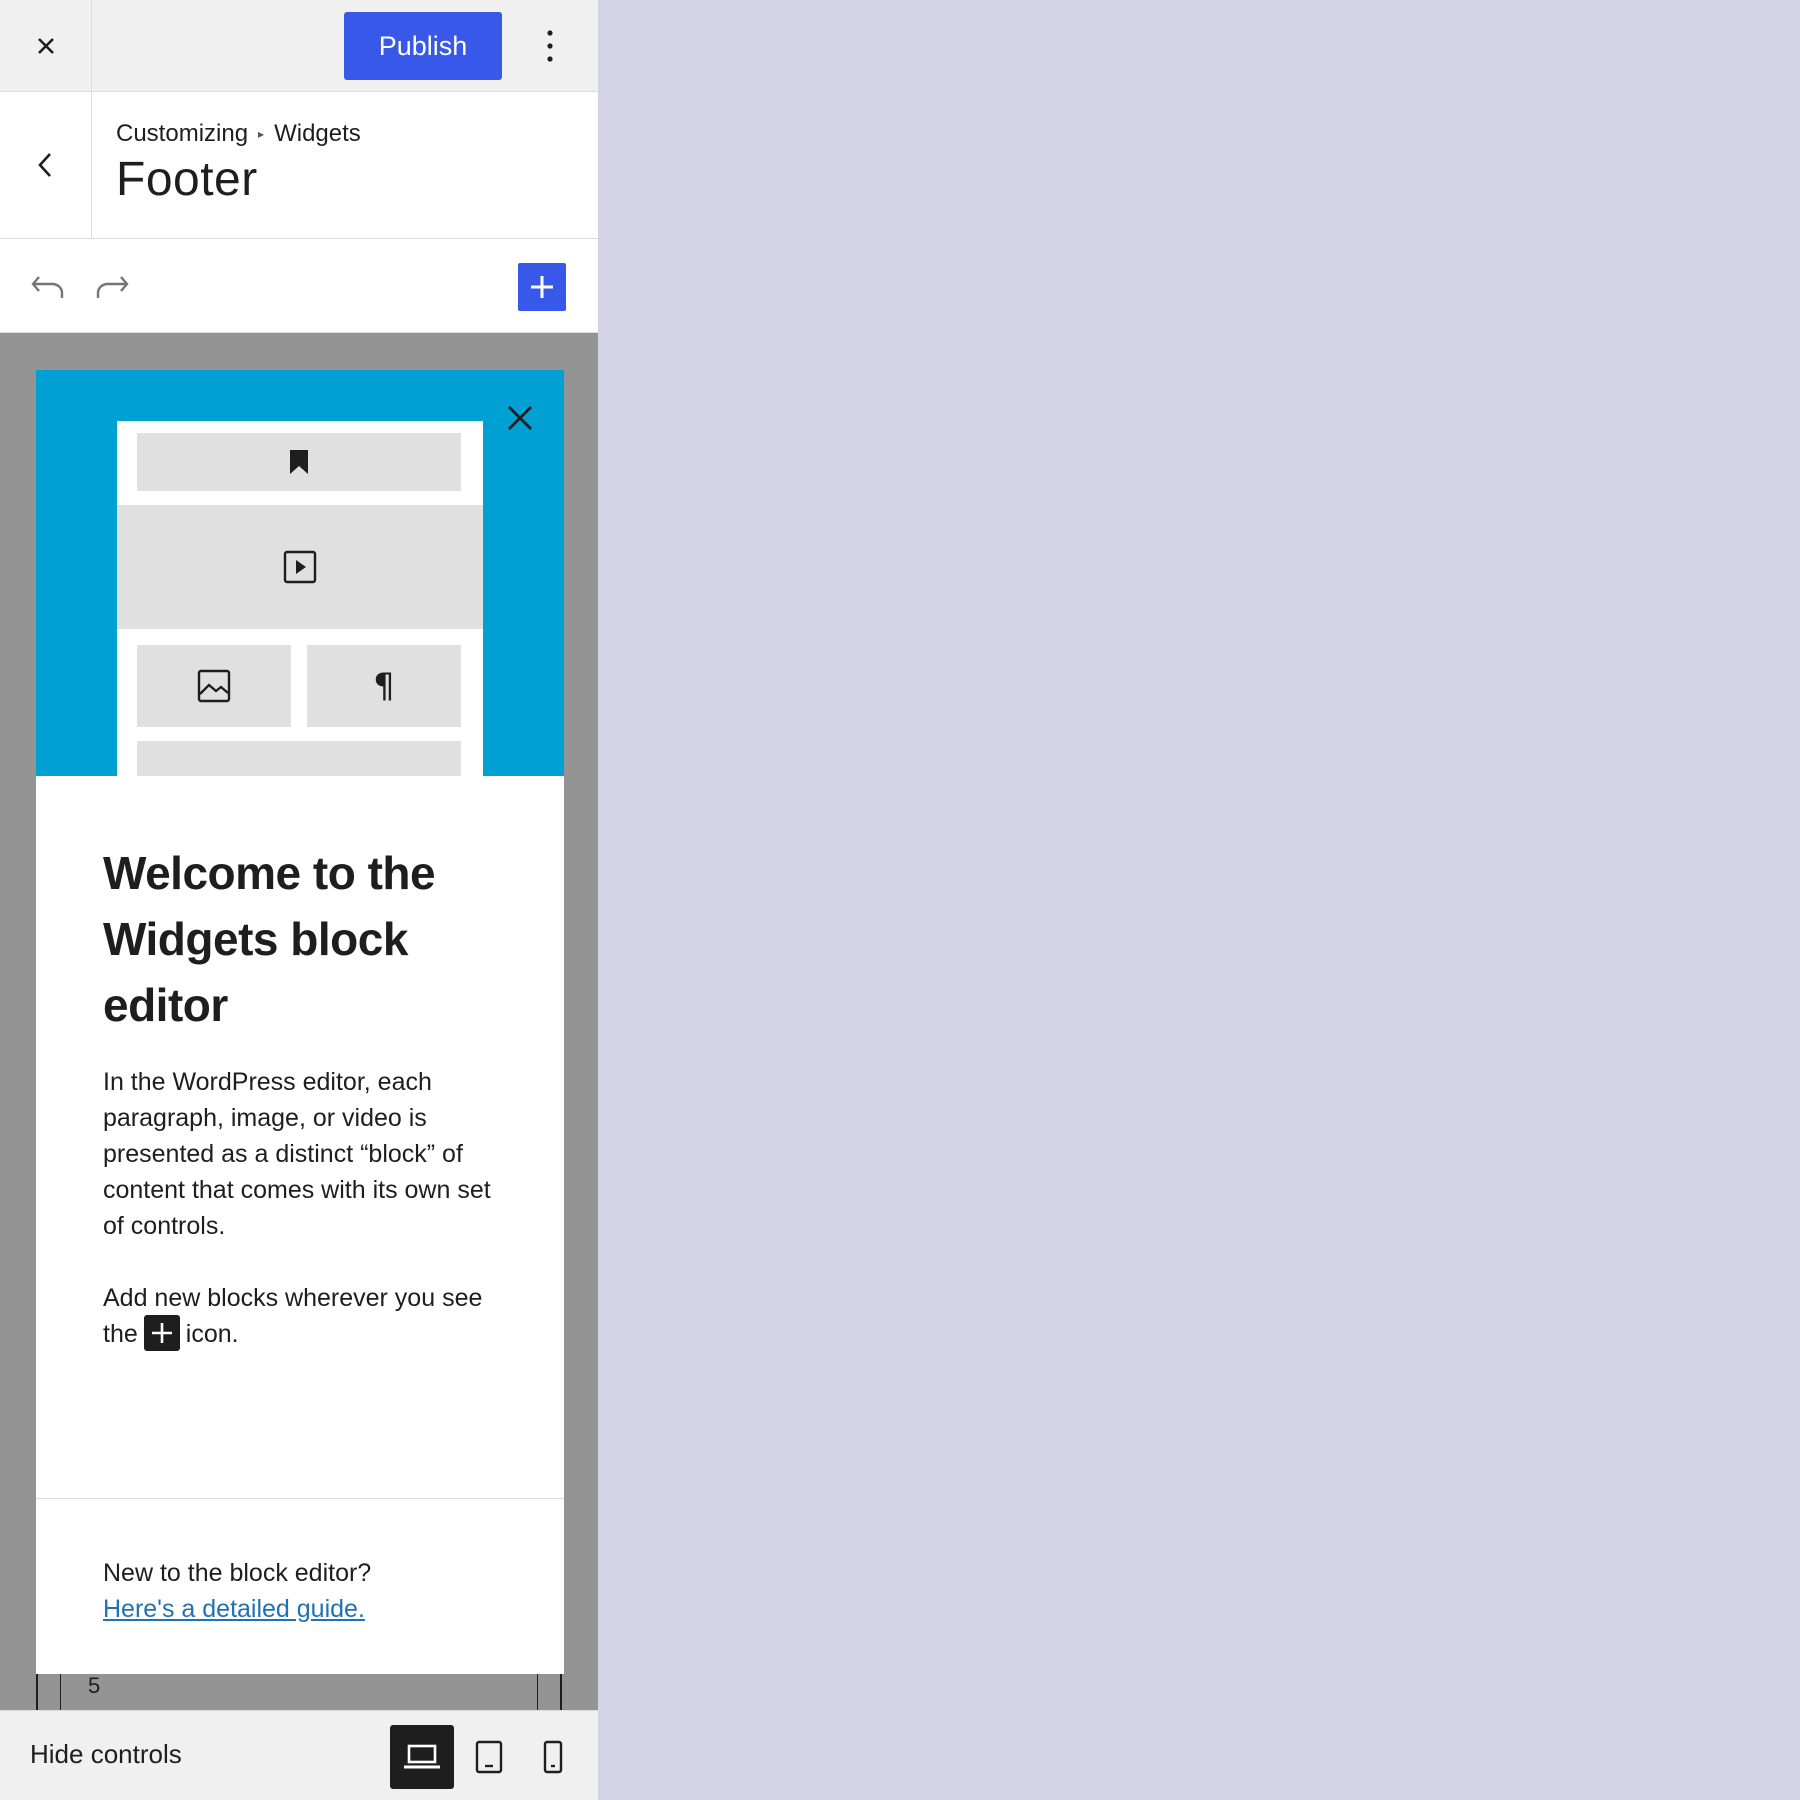 The width and height of the screenshot is (1800, 1800). I want to click on guide-illustration: ¶, so click(300, 573).